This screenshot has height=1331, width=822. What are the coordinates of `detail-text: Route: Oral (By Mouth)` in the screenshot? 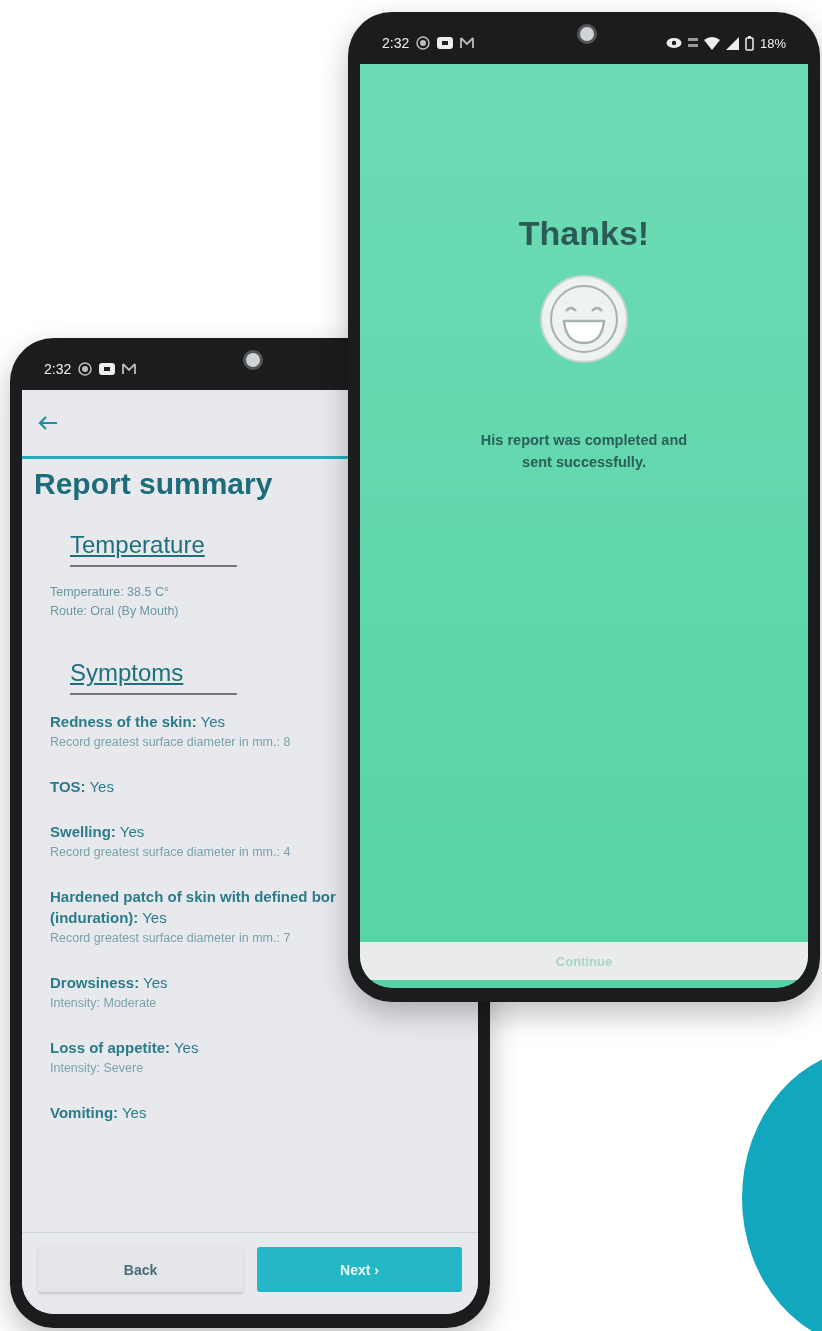 It's located at (115, 611).